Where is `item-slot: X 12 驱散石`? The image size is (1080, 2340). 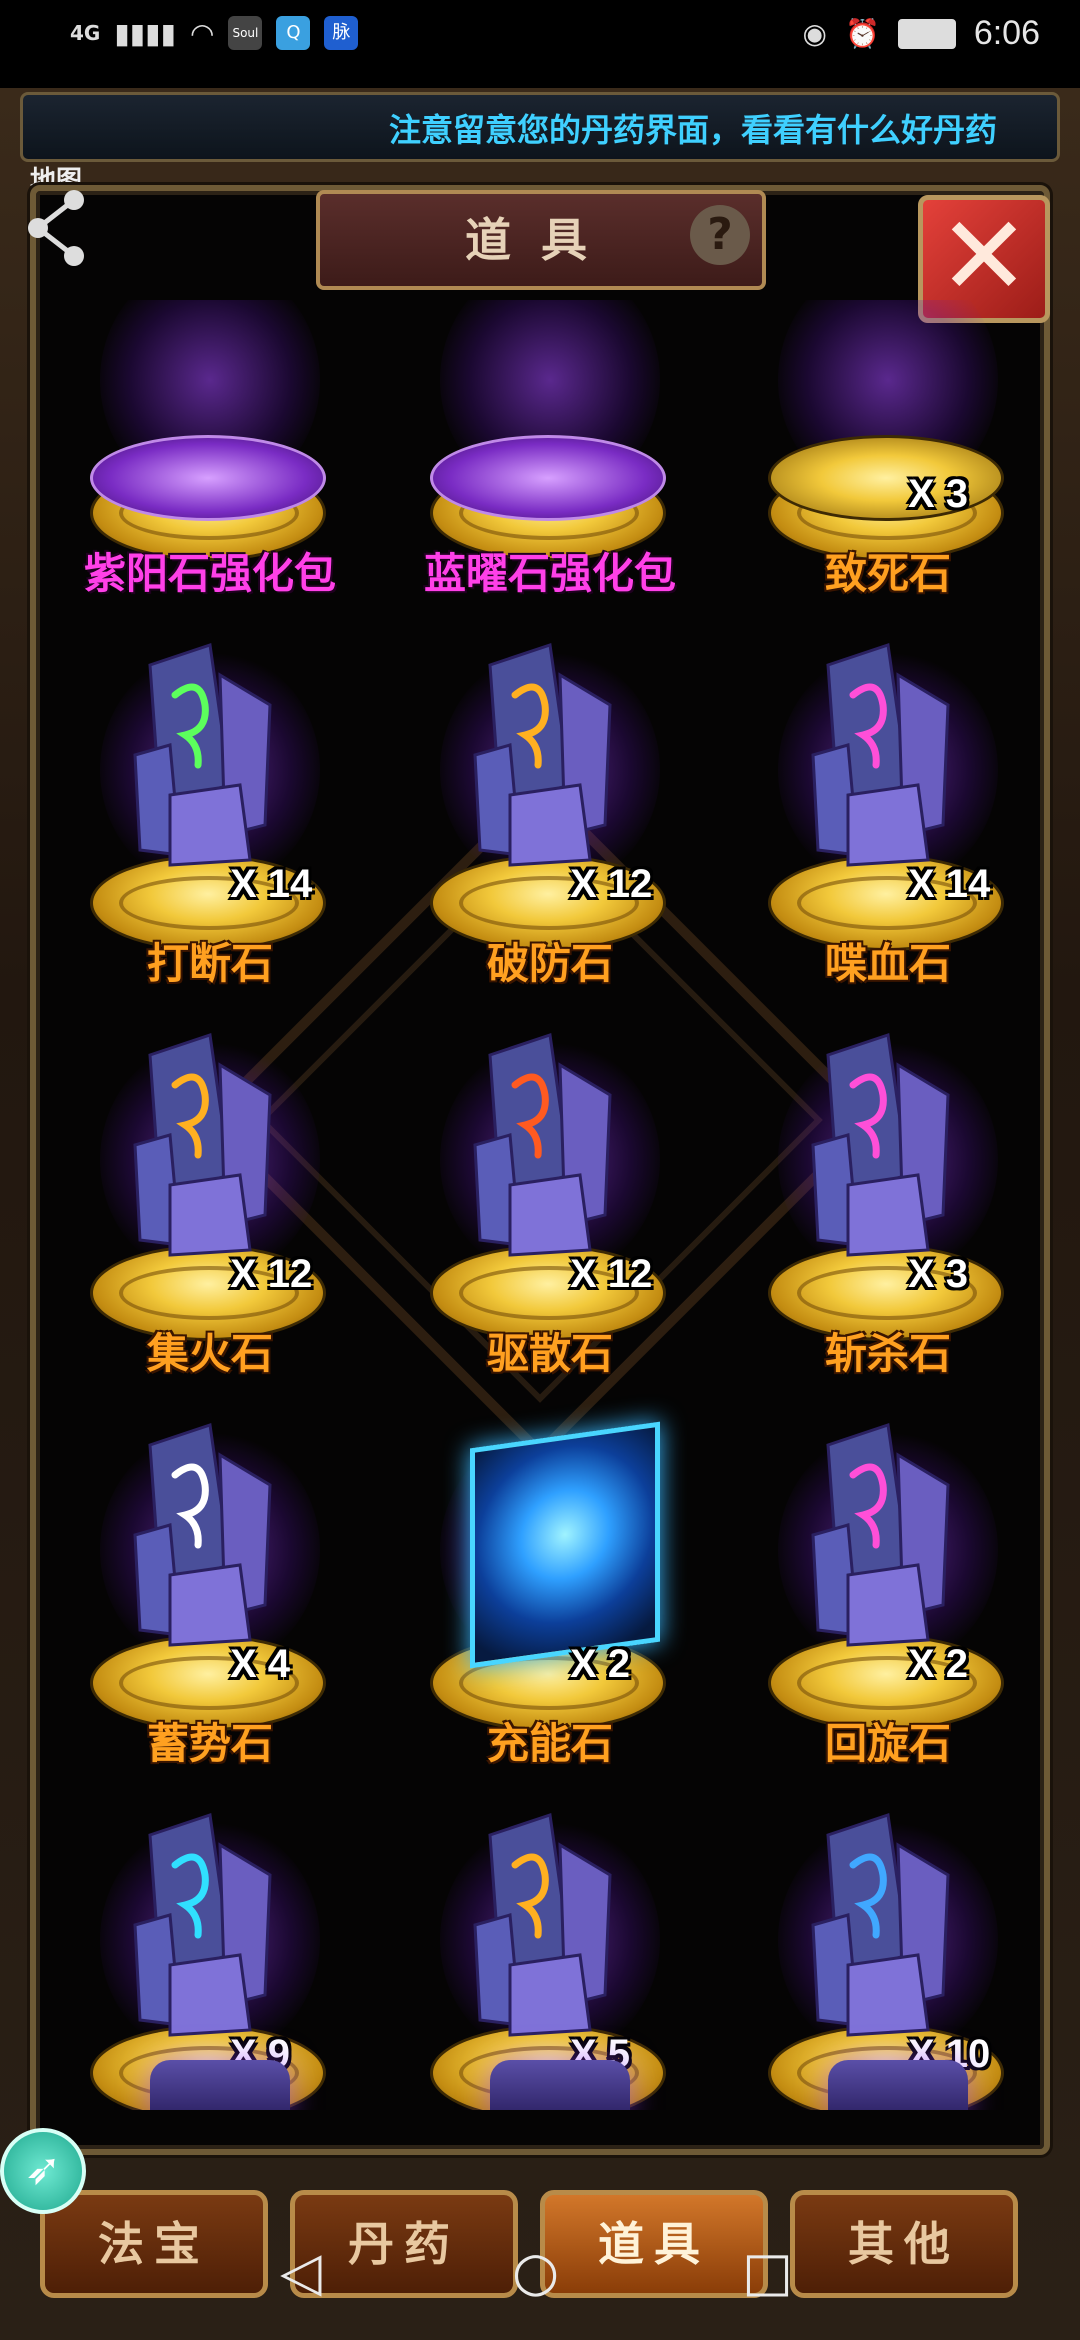
item-slot: X 12 驱散石 is located at coordinates (560, 1185).